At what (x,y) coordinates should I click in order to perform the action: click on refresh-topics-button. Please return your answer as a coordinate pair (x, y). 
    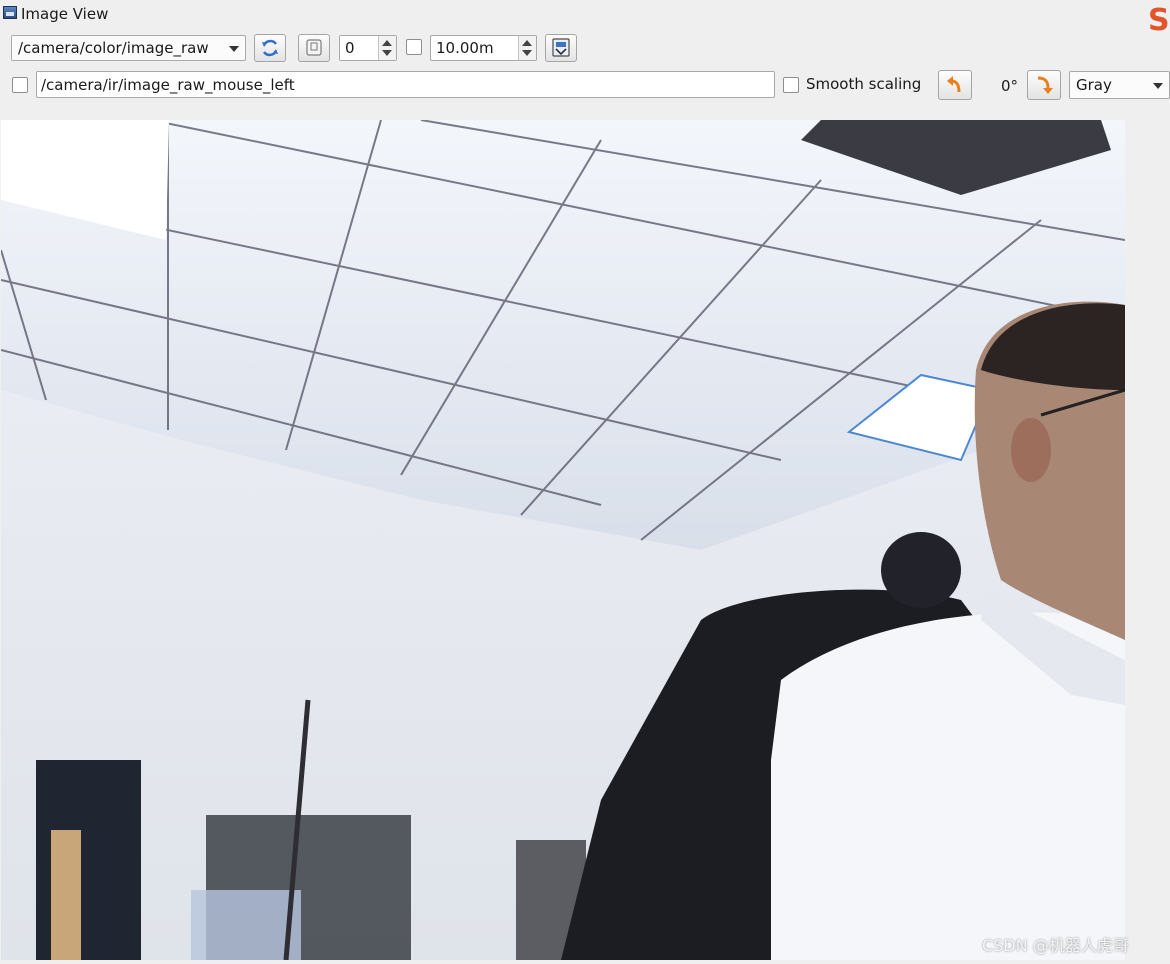
    Looking at the image, I should click on (270, 48).